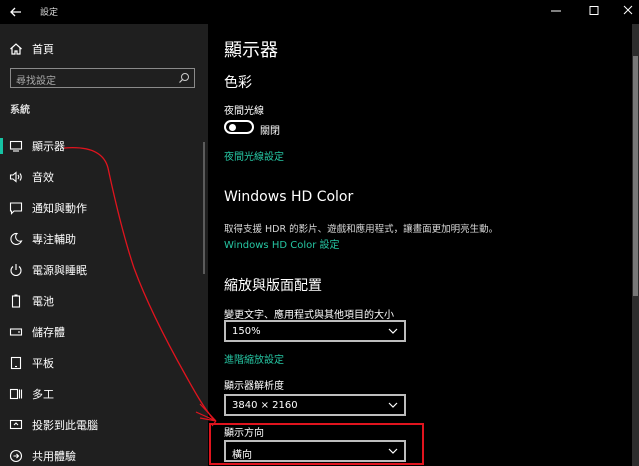  Describe the element at coordinates (43, 177) in the screenshot. I see `sidebar-item-label: 音效` at that location.